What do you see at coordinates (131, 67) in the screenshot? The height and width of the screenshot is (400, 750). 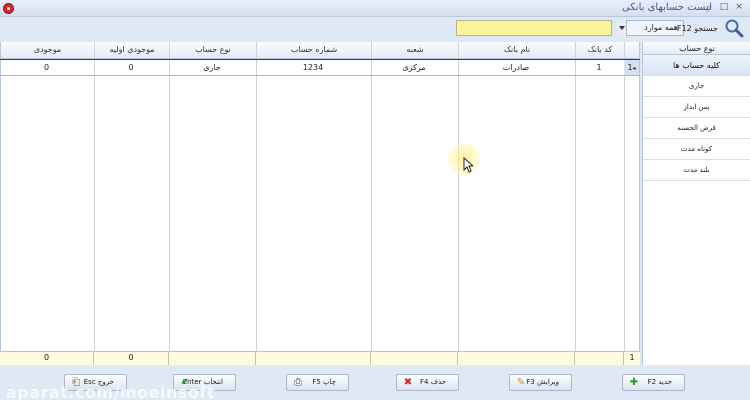 I see `cell-initial-balance: 0` at bounding box center [131, 67].